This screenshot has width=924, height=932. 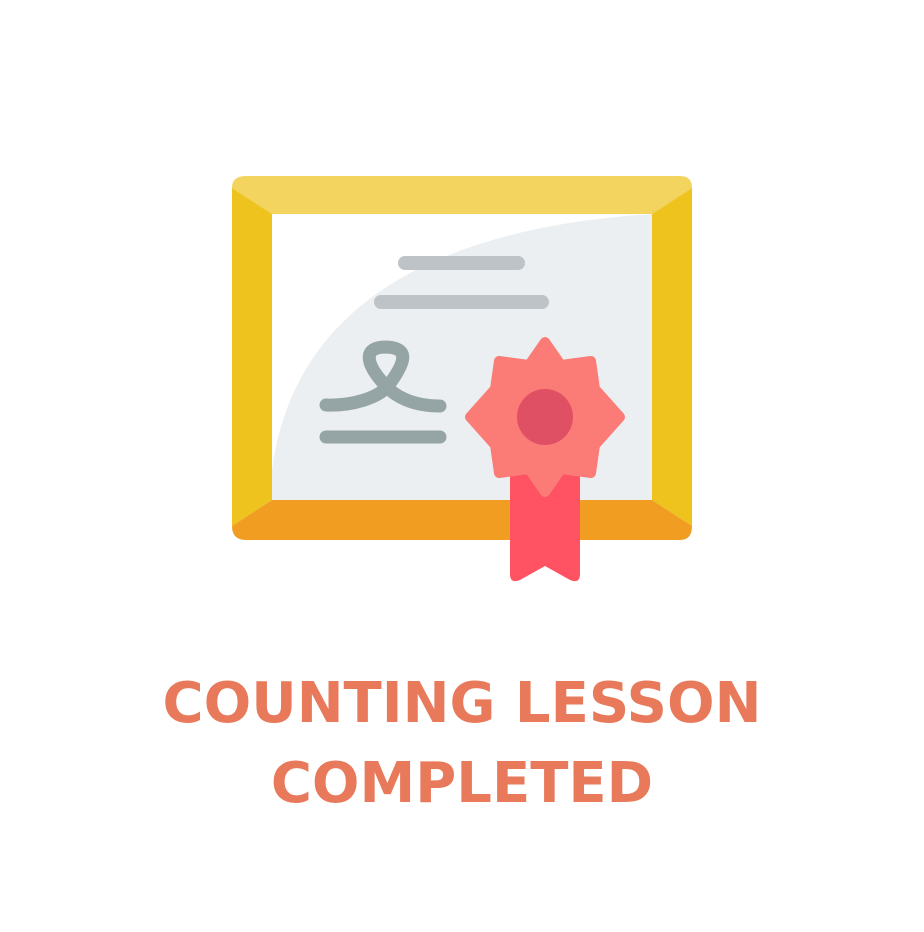 I want to click on certificate-frame-left, so click(x=252, y=357).